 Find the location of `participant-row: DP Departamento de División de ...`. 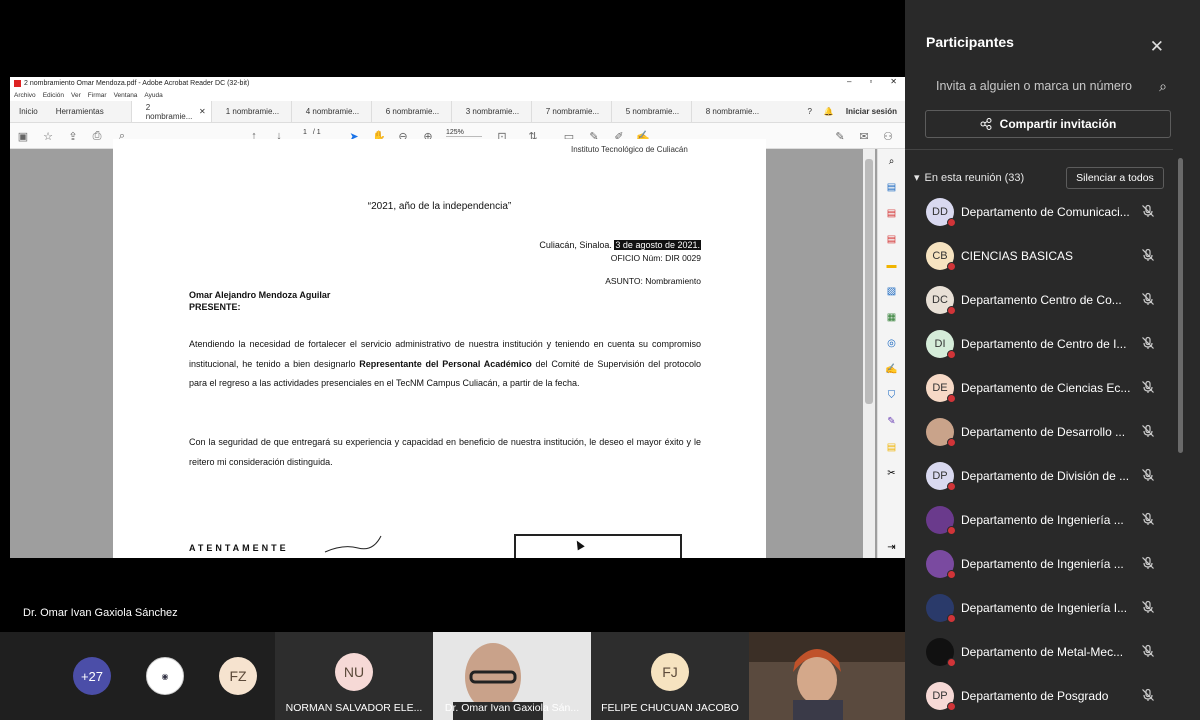

participant-row: DP Departamento de División de ... is located at coordinates (1042, 476).